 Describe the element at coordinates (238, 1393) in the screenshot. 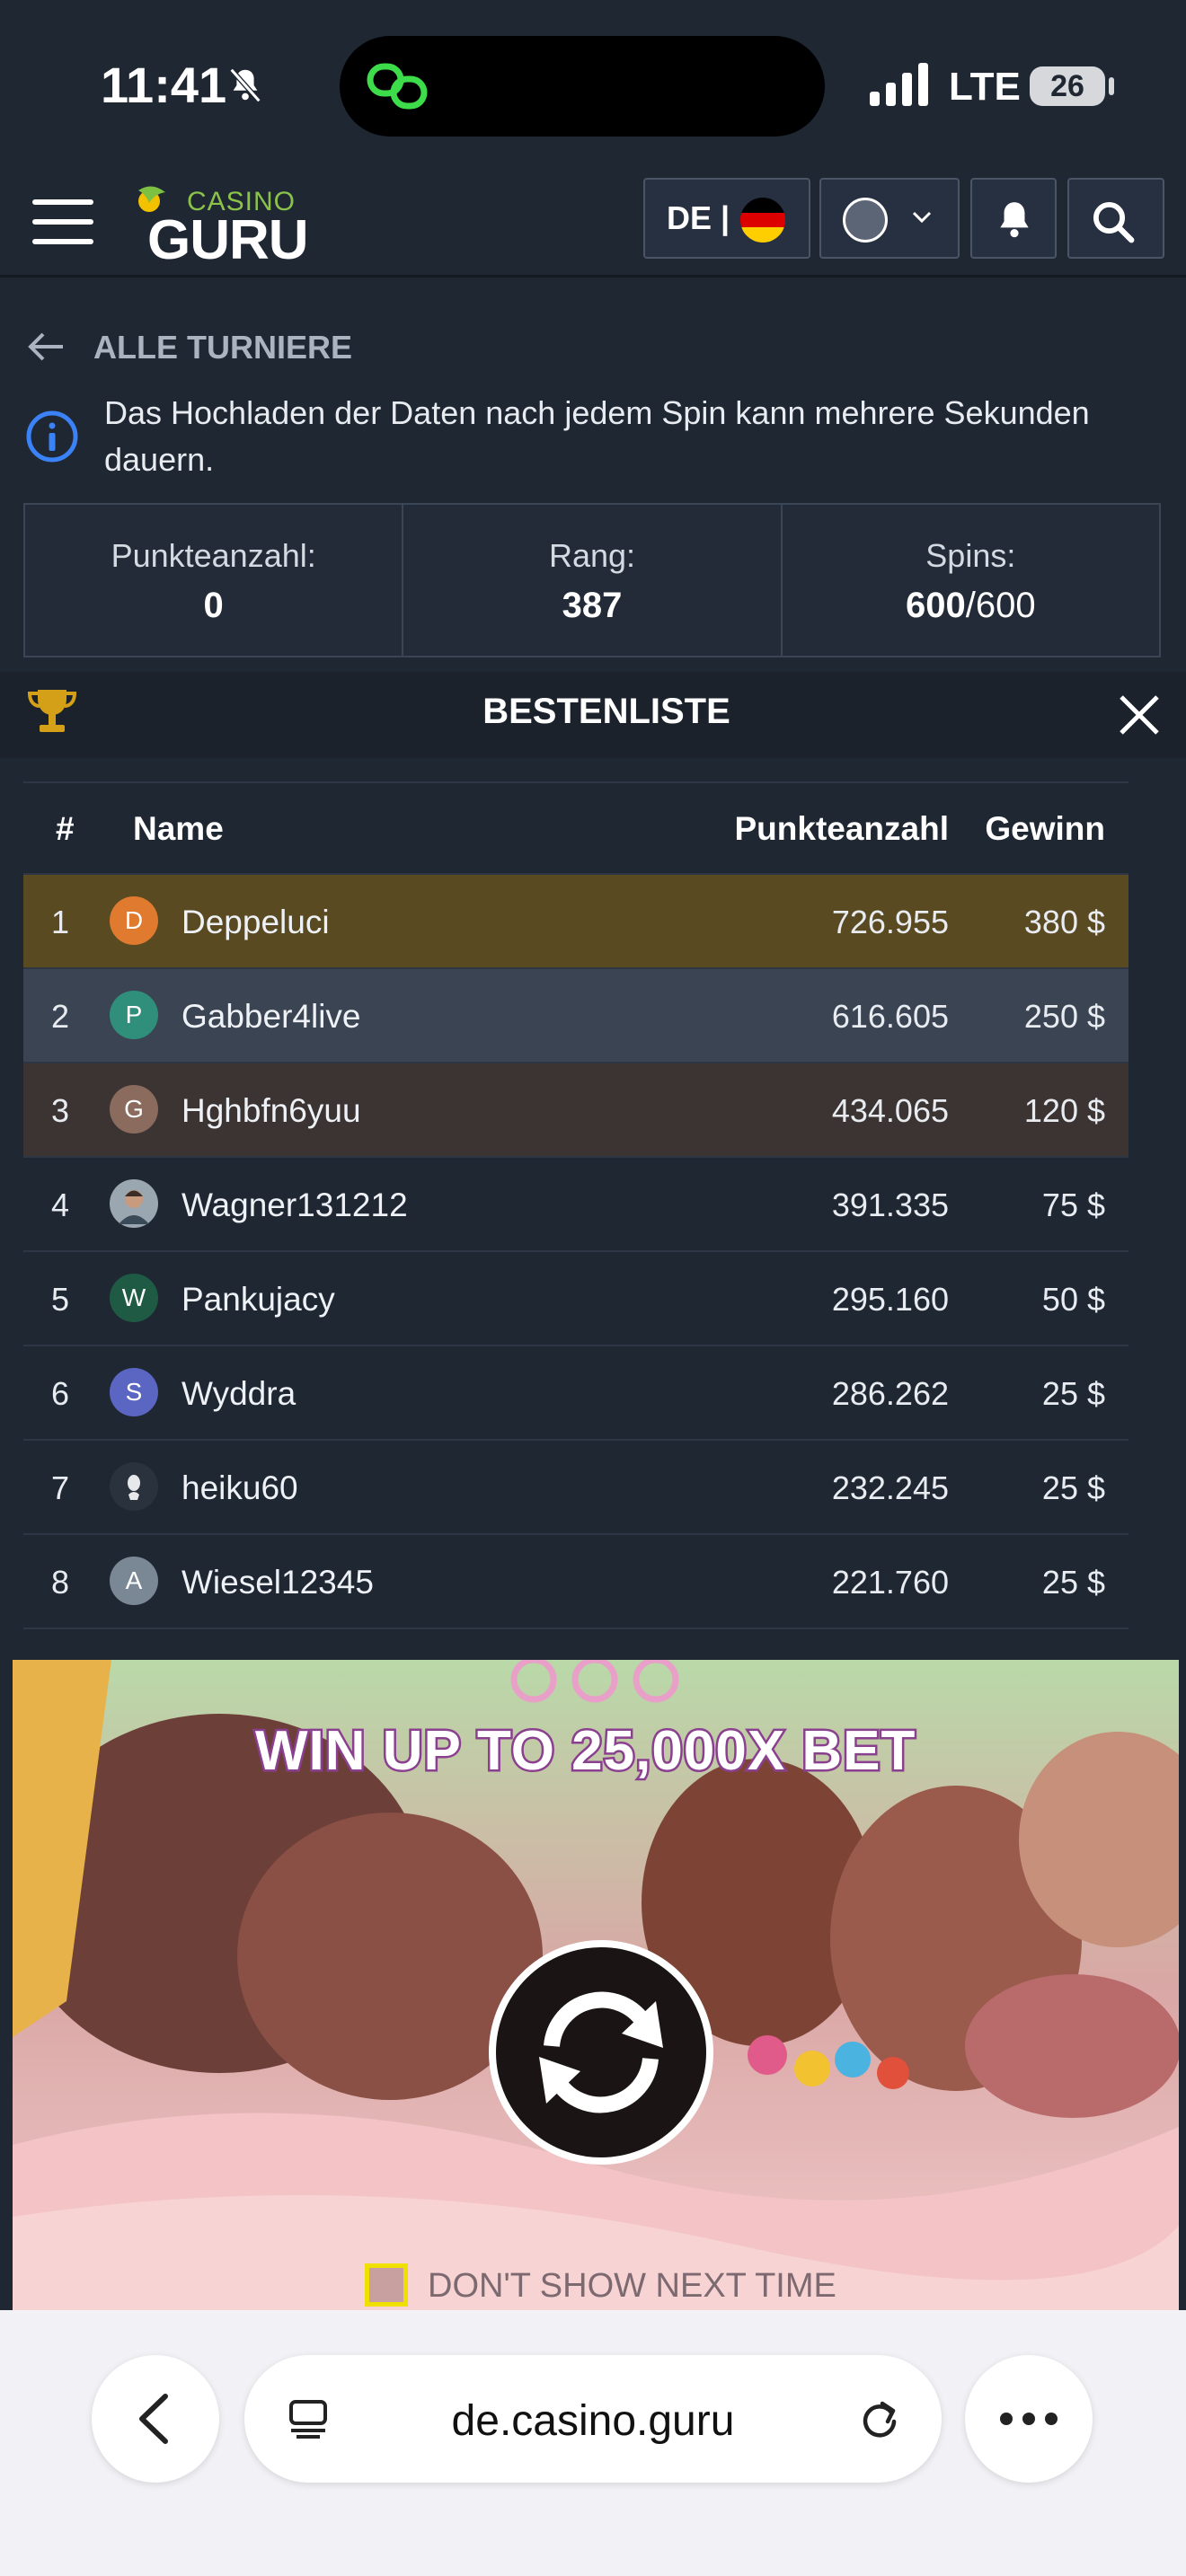

I see `player-name: Wyddra` at that location.